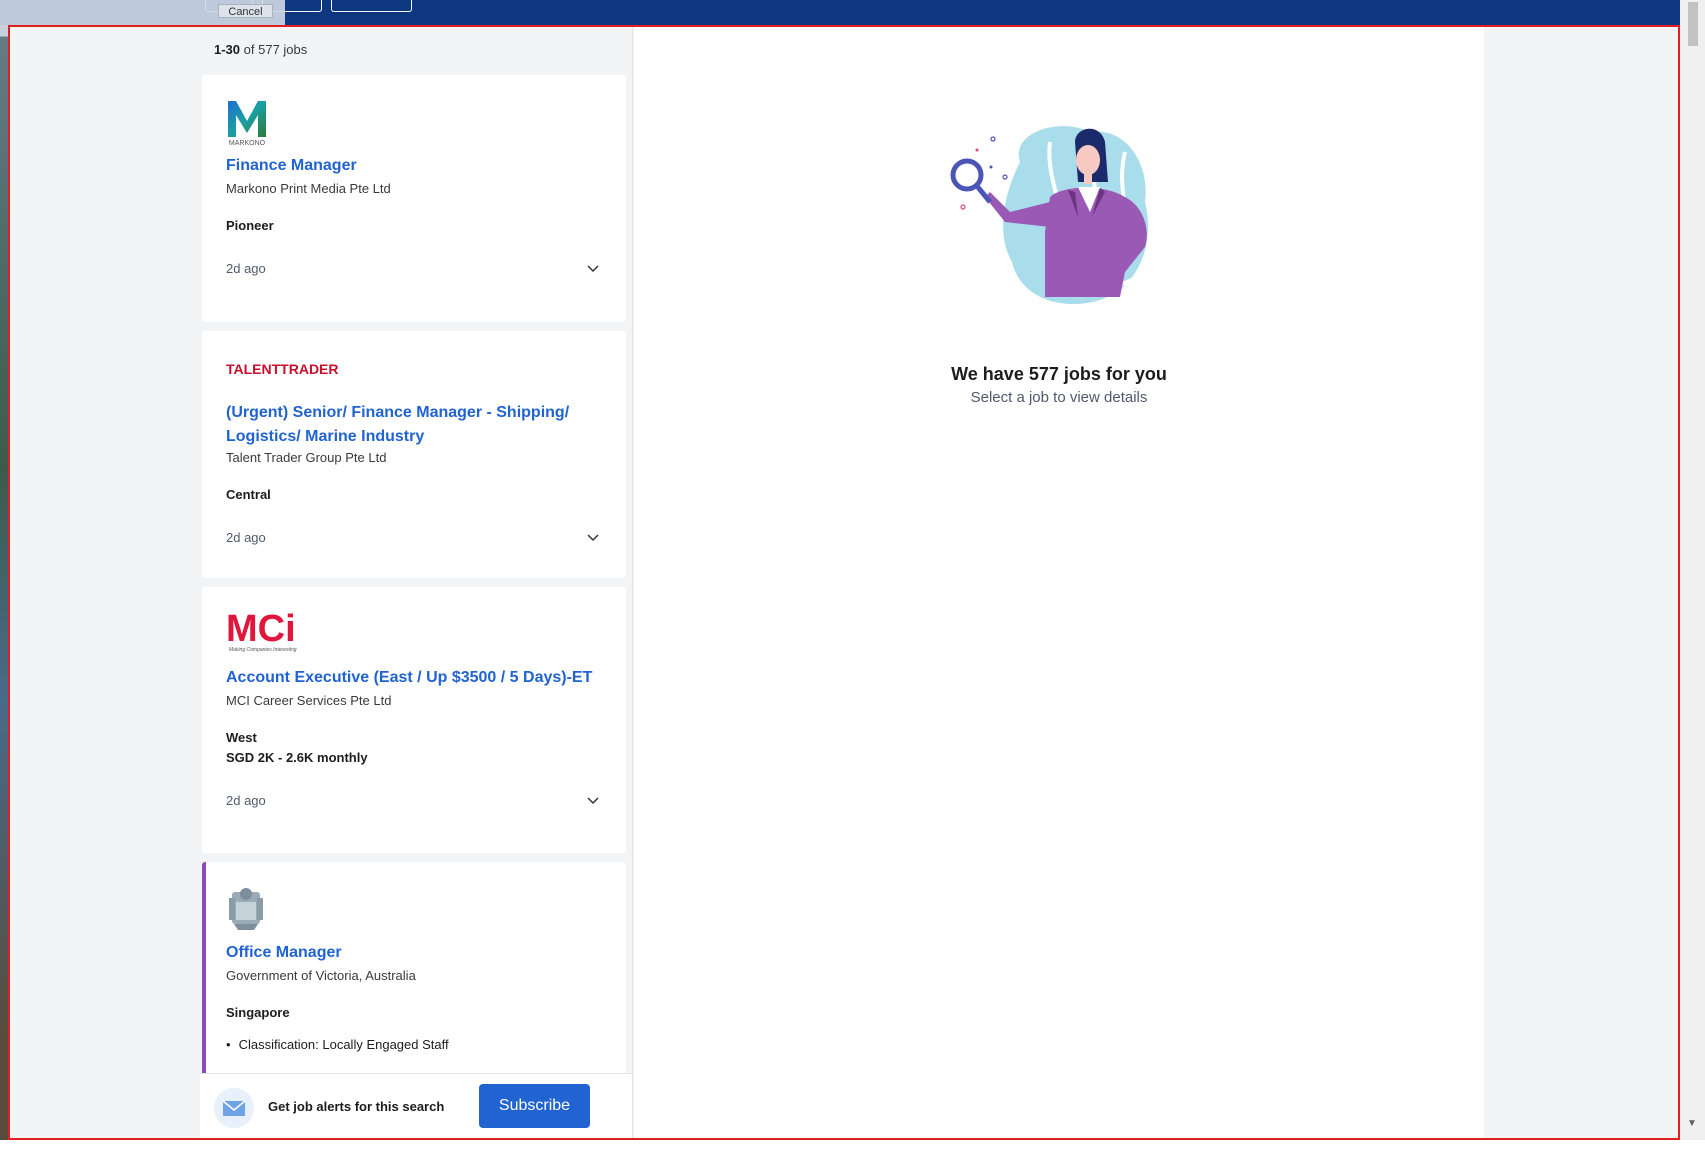 The height and width of the screenshot is (1168, 1705). I want to click on job-location: West, so click(241, 737).